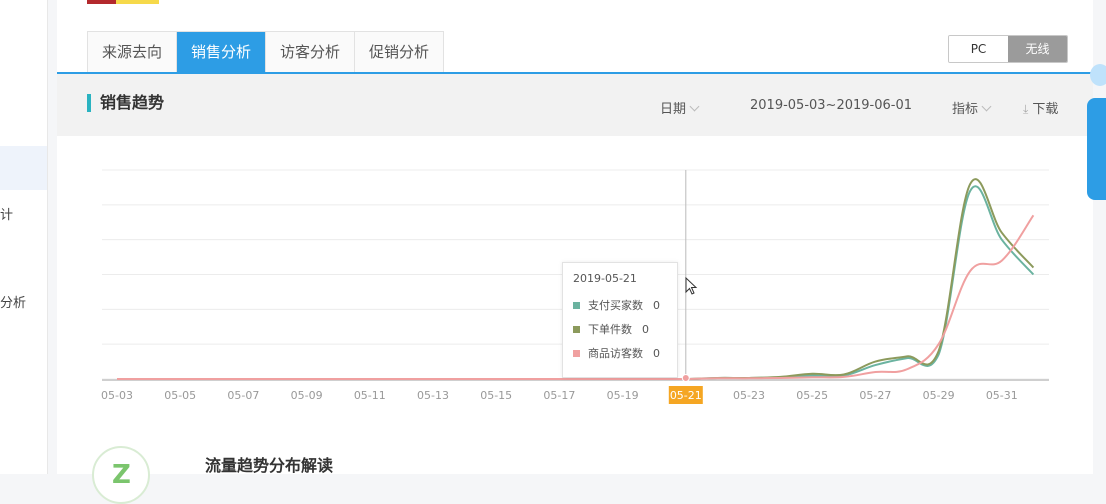 The image size is (1106, 504). What do you see at coordinates (1002, 395) in the screenshot?
I see `x-tick-label: 05-31` at bounding box center [1002, 395].